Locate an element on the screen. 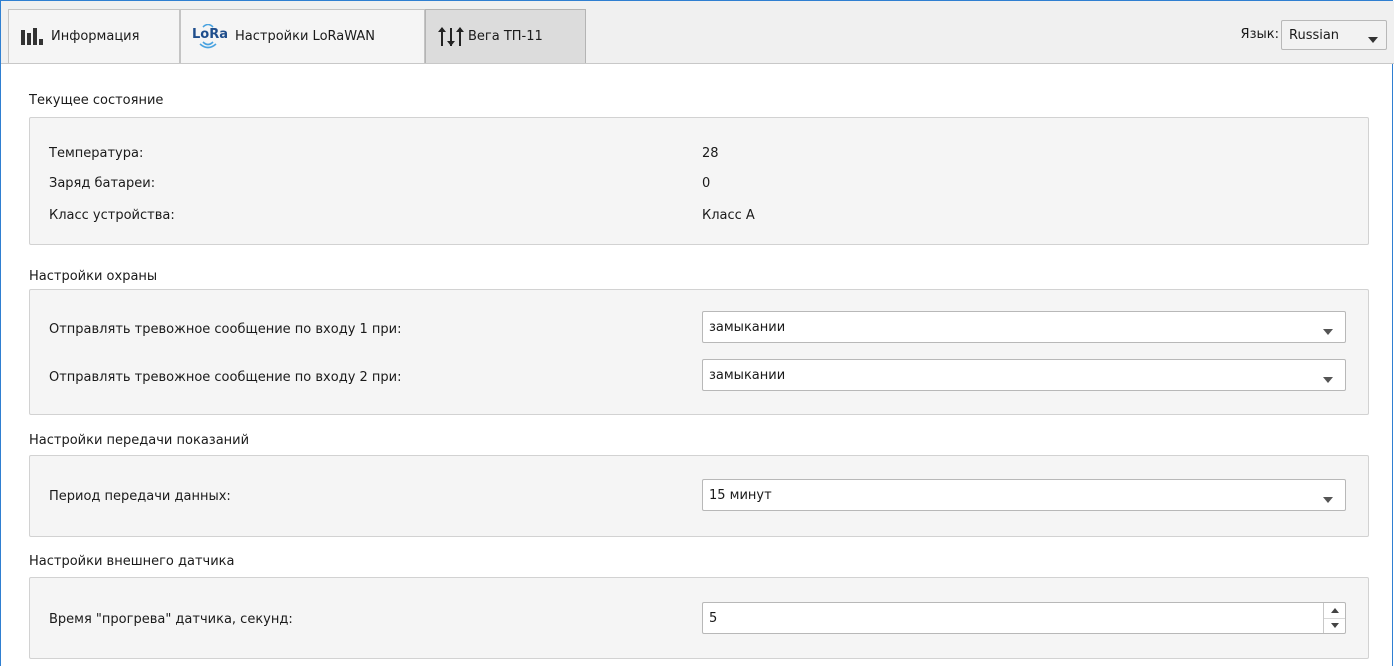 Image resolution: width=1395 pixels, height=666 pixels. tab-information-label: Информация is located at coordinates (95, 36).